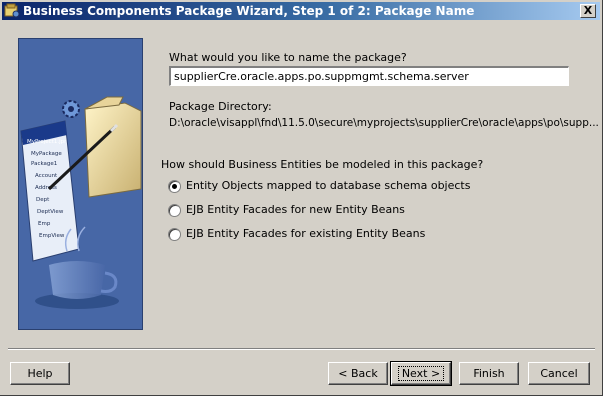  What do you see at coordinates (50, 212) in the screenshot?
I see `tree-item: DeptView` at bounding box center [50, 212].